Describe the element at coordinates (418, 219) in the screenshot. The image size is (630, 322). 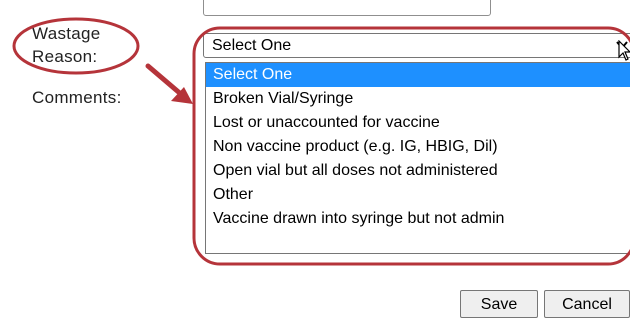
I see `dropdown-option-drawn-not-admin: Vaccine drawn into syringe but not admin` at that location.